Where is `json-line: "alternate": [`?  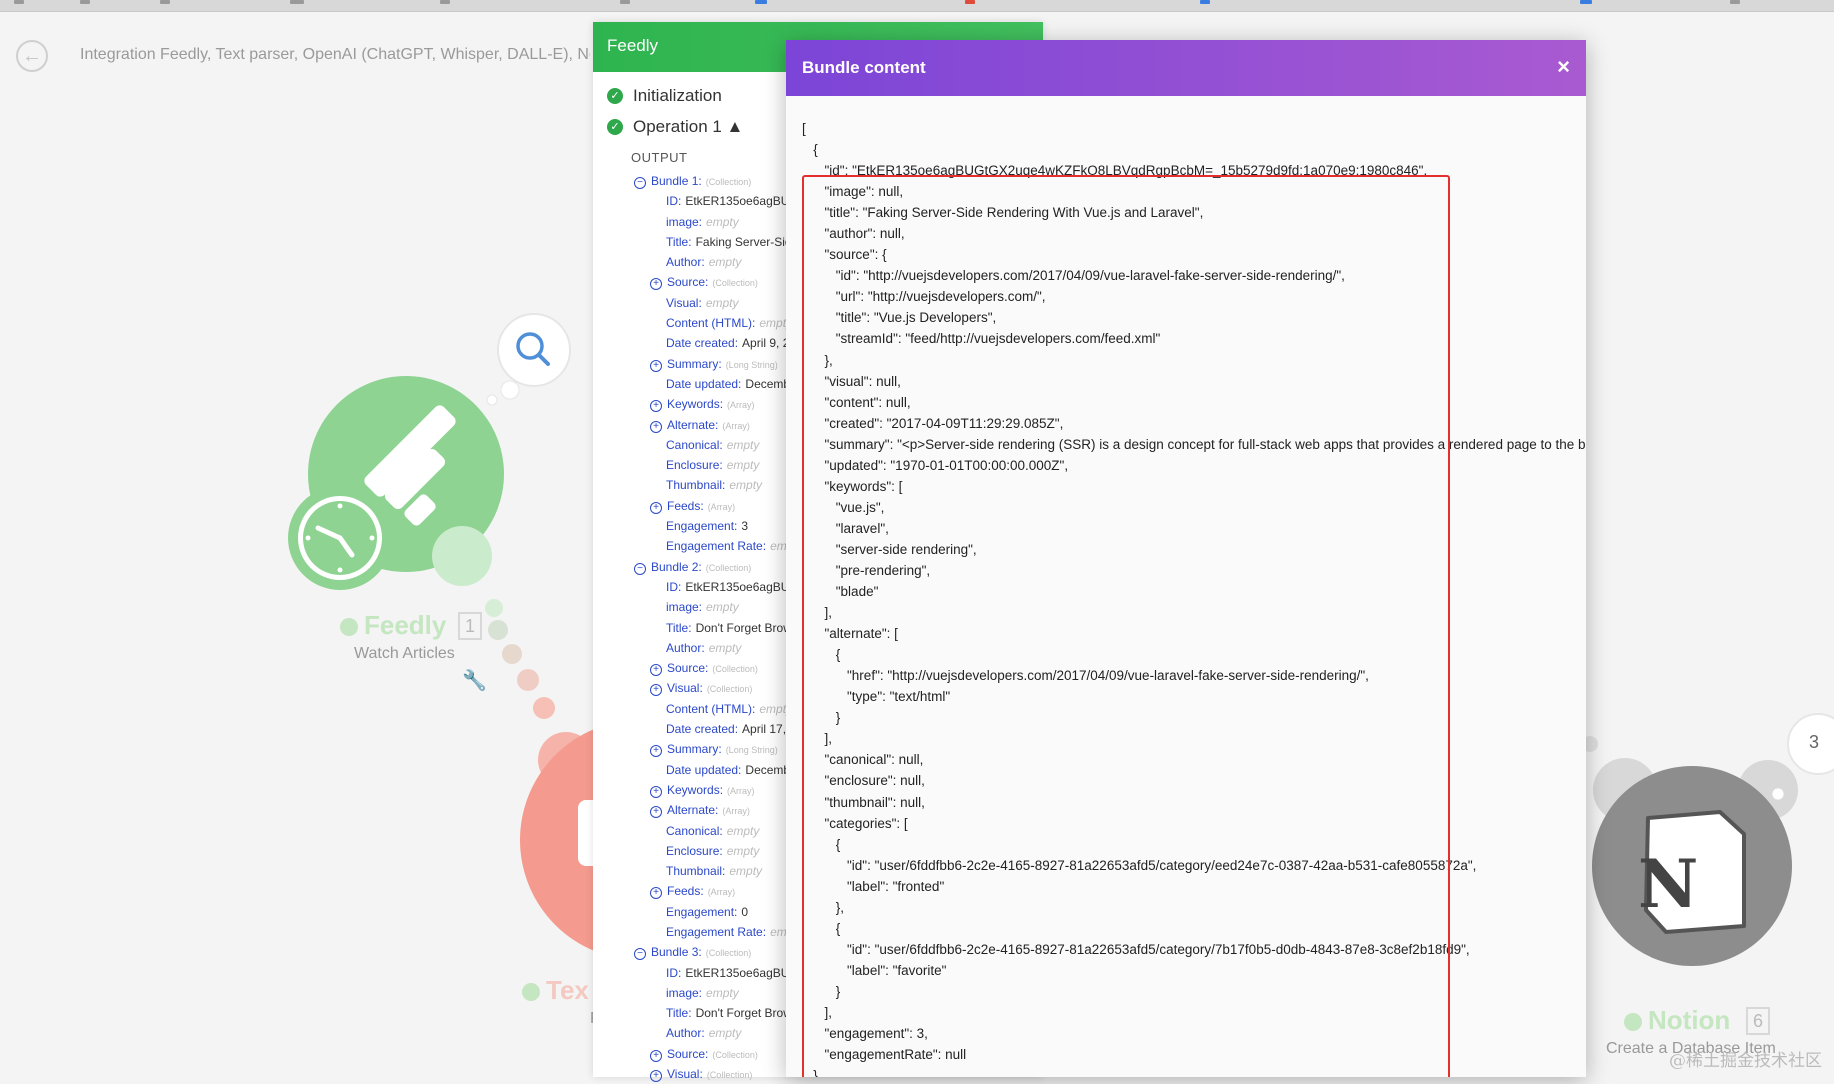 json-line: "alternate": [ is located at coordinates (850, 634).